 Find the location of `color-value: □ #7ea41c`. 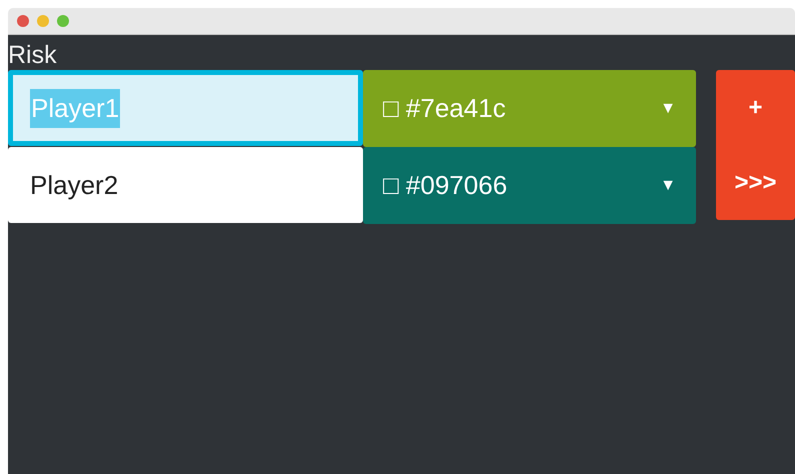

color-value: □ #7ea41c is located at coordinates (445, 108).